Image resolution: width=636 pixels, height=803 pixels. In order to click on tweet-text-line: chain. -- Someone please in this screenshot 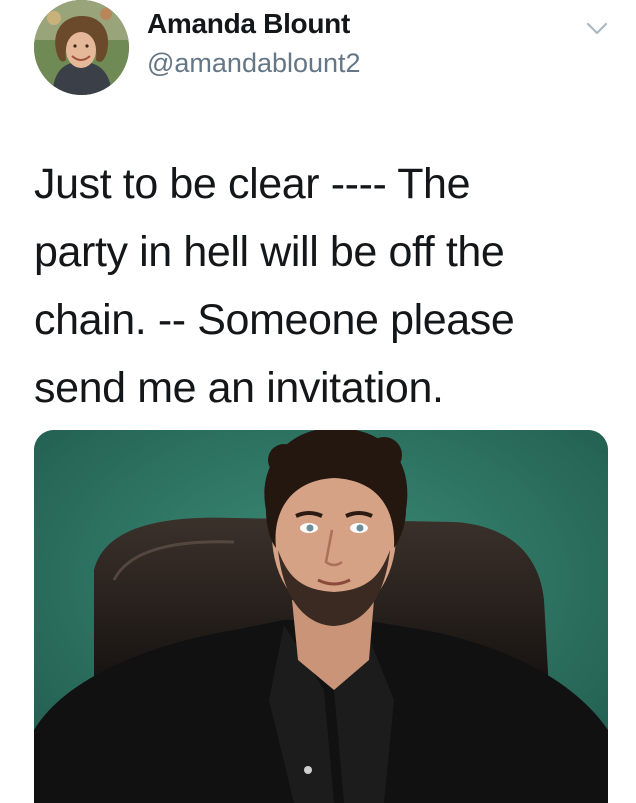, I will do `click(274, 320)`.